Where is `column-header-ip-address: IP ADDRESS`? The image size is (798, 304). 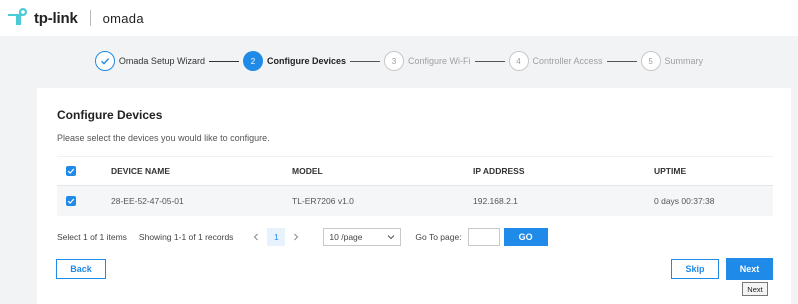 column-header-ip-address: IP ADDRESS is located at coordinates (563, 171).